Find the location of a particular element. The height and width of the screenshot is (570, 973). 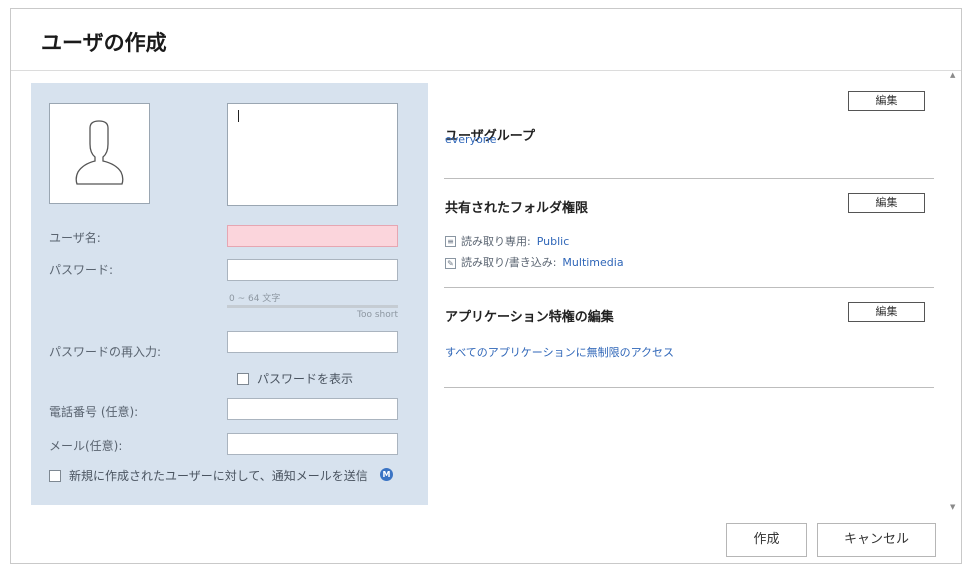

read-write-permission: 読み取り/書き込み: Multimedia is located at coordinates (542, 262).